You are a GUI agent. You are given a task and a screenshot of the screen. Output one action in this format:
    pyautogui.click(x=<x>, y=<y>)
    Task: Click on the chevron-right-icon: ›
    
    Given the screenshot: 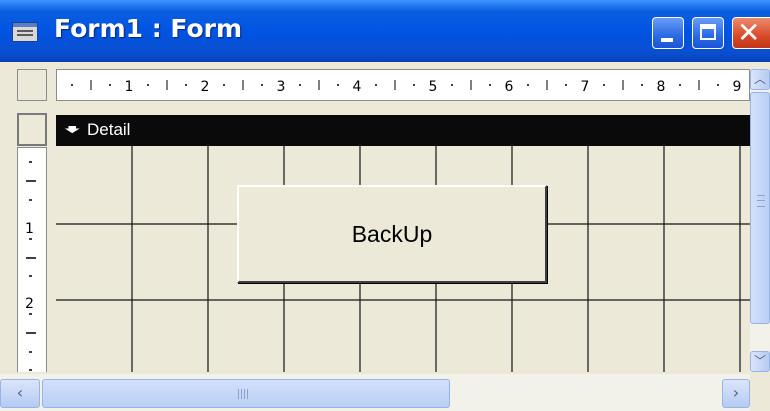 What is the action you would take?
    pyautogui.click(x=736, y=392)
    